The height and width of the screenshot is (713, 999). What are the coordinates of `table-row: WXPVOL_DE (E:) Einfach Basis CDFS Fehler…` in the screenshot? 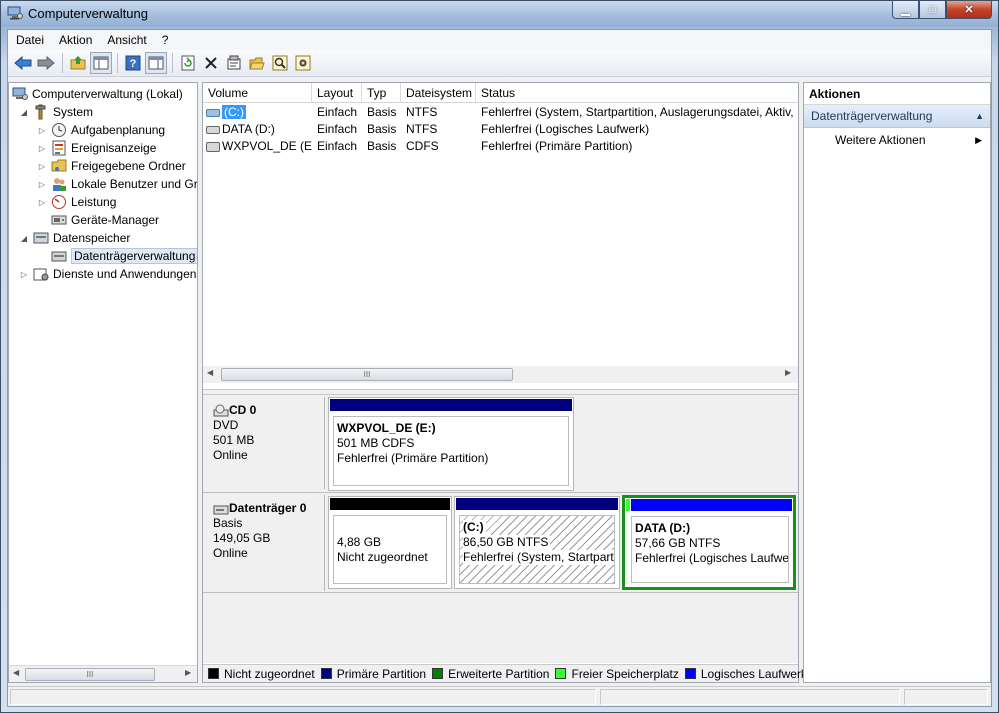 It's located at (500, 146).